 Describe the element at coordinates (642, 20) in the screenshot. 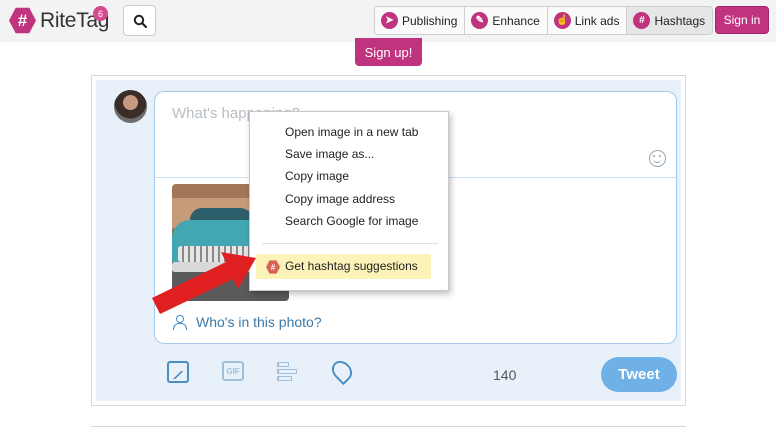

I see `hashtag-icon: #` at that location.